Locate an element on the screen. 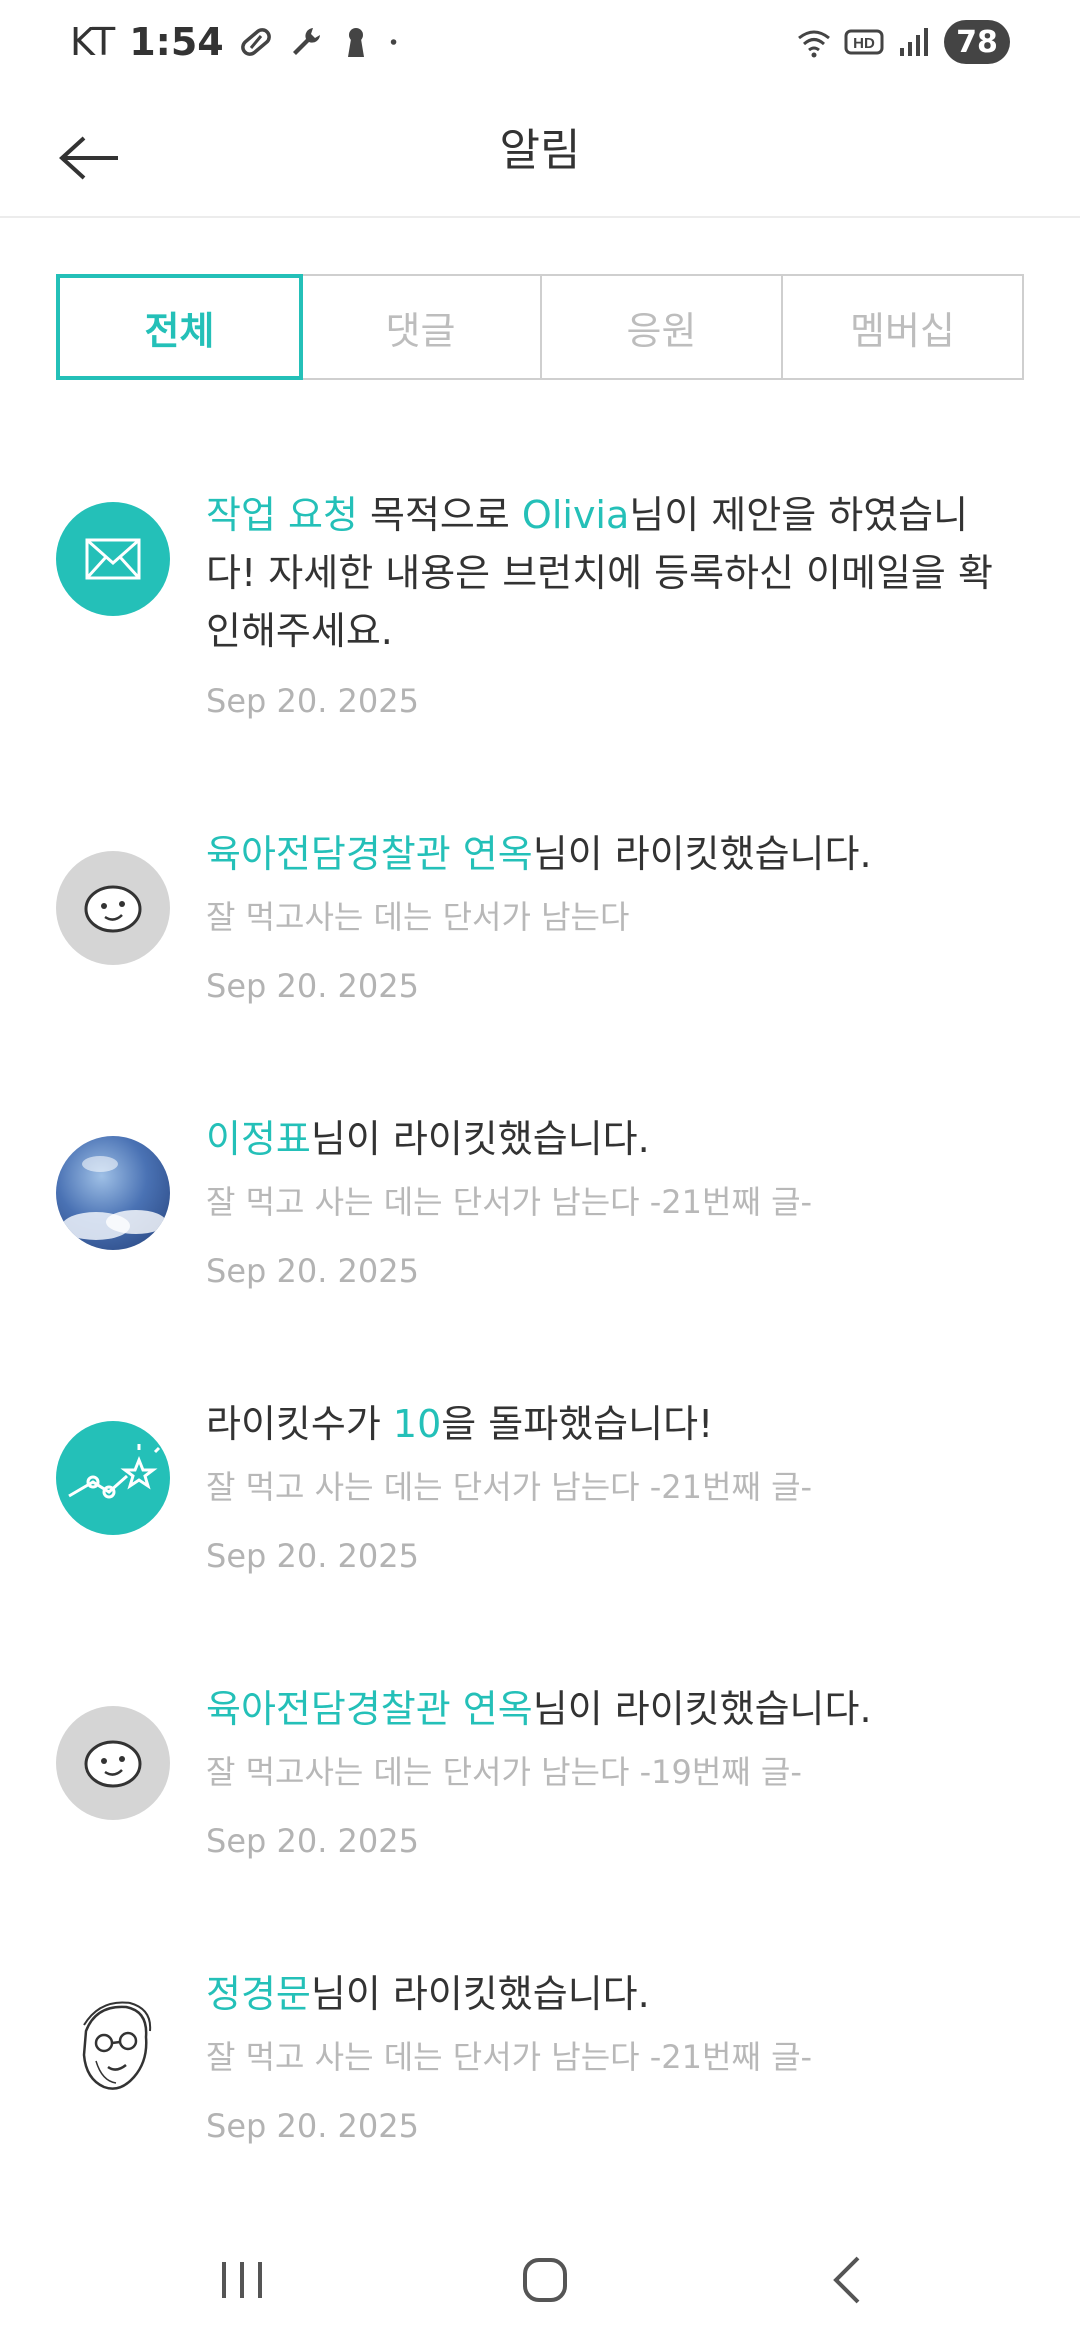  status-left: KT 1:54 is located at coordinates (239, 42).